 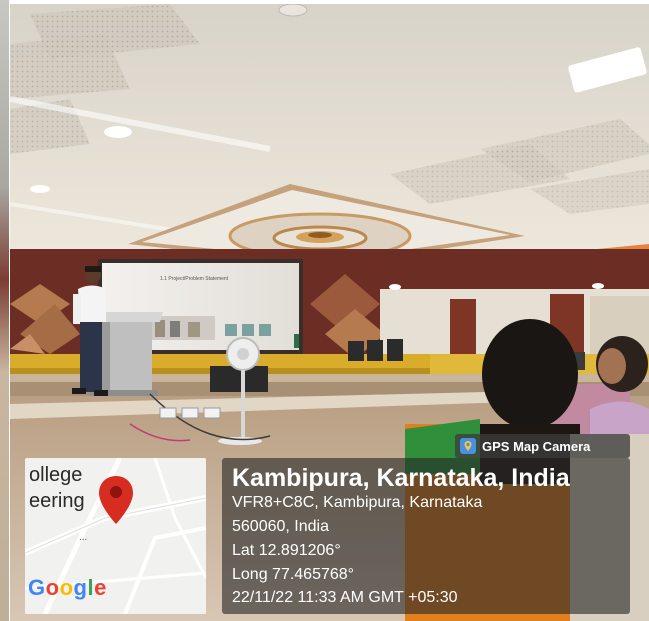 I want to click on latitude: Lat 12.891206°, so click(x=286, y=550).